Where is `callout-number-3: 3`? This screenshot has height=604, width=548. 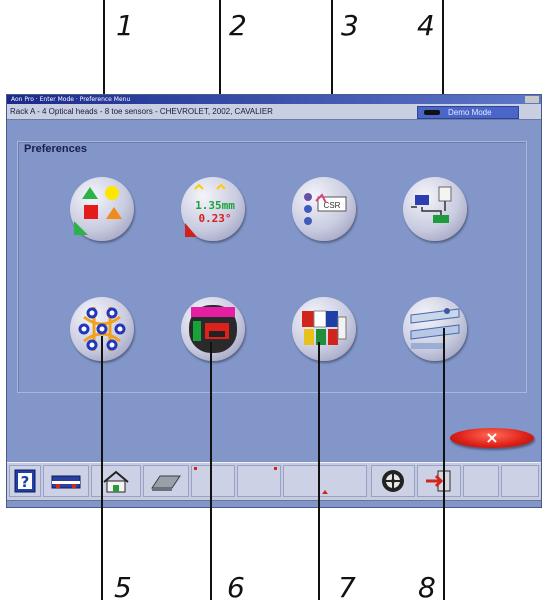
callout-number-3: 3 is located at coordinates (350, 25).